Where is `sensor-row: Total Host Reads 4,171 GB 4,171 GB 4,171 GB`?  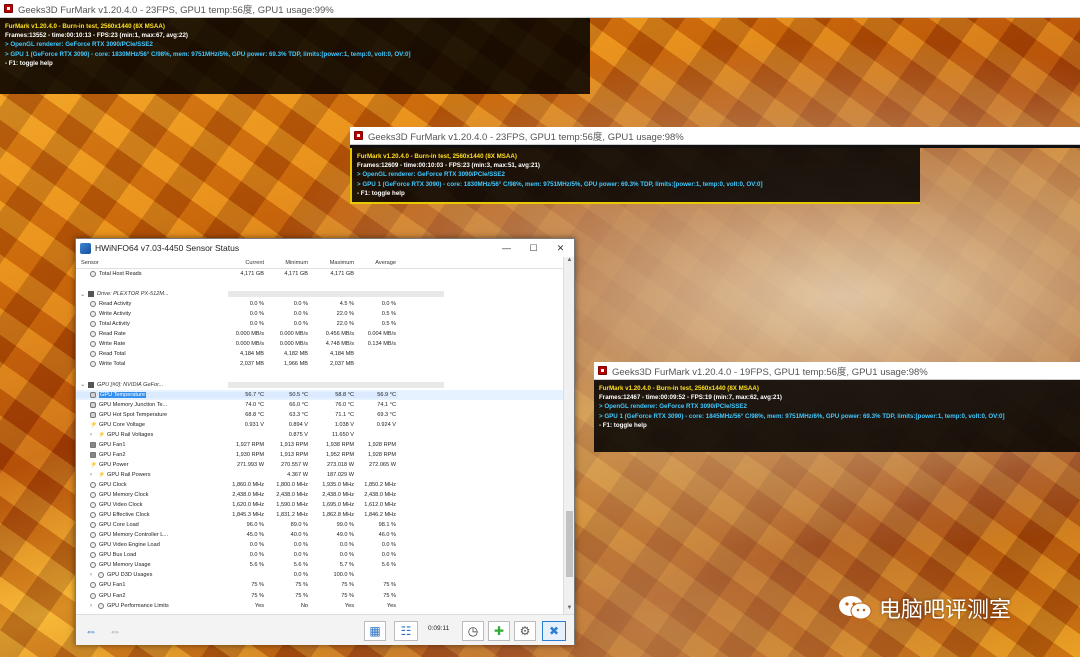
sensor-row: Total Host Reads 4,171 GB 4,171 GB 4,171 GB is located at coordinates (320, 274).